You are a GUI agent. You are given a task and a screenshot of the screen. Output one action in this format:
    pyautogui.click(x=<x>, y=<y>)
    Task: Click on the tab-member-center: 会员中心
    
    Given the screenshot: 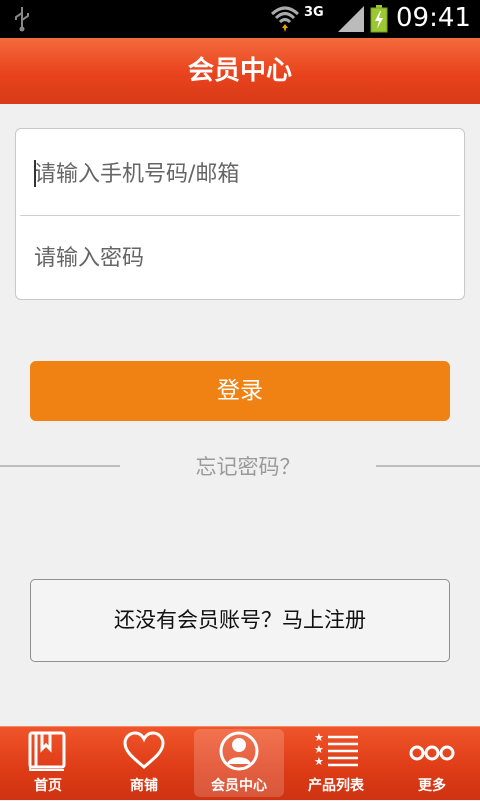 What is the action you would take?
    pyautogui.click(x=242, y=764)
    